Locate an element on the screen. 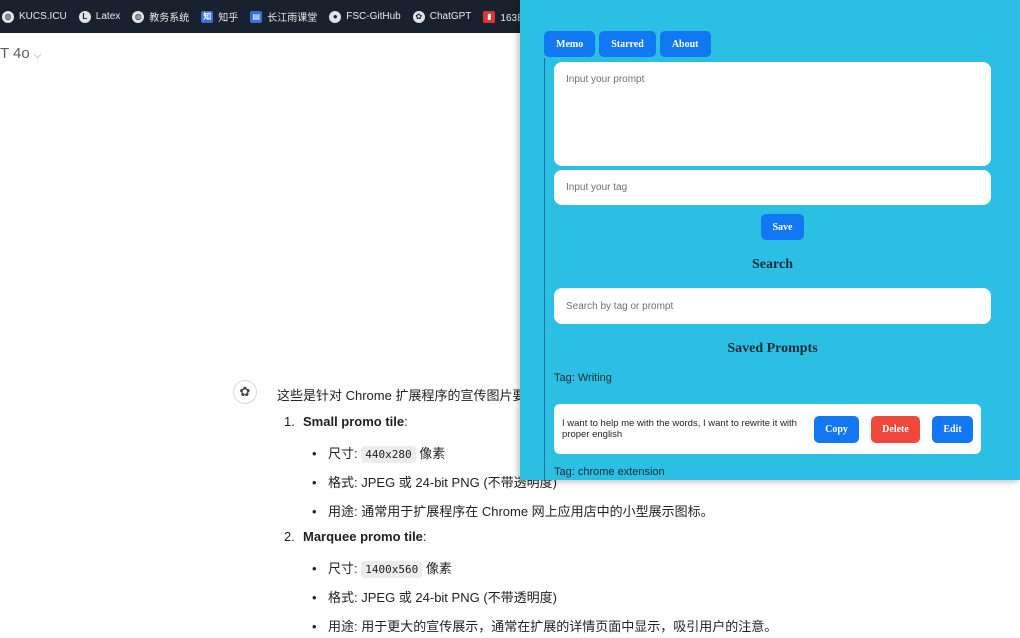 This screenshot has height=638, width=1020. copy-button: Copy is located at coordinates (836, 429).